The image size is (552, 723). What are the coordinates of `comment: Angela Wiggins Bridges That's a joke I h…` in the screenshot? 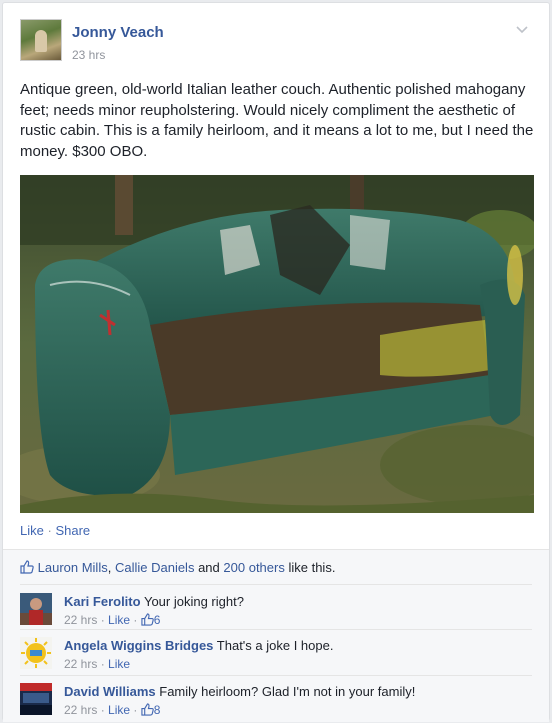 It's located at (280, 657).